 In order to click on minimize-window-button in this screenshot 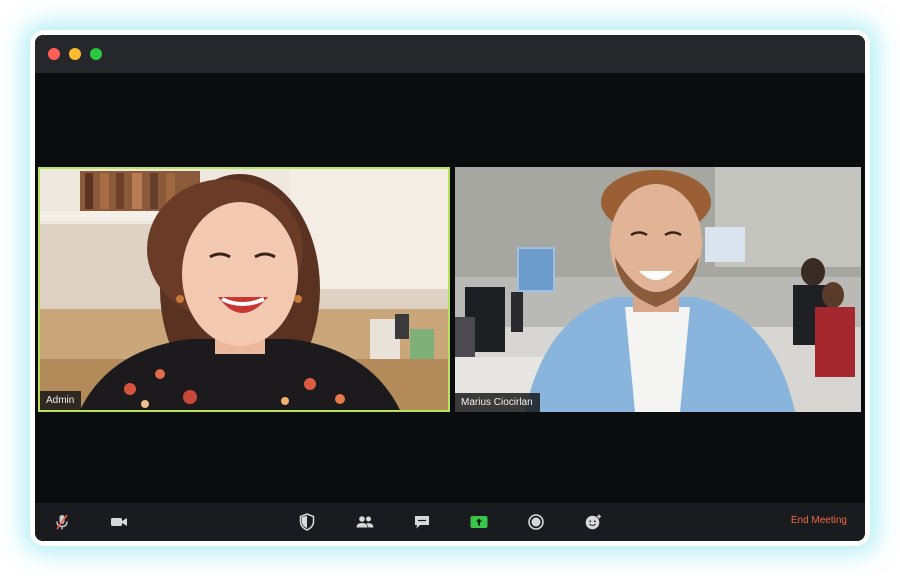, I will do `click(75, 54)`.